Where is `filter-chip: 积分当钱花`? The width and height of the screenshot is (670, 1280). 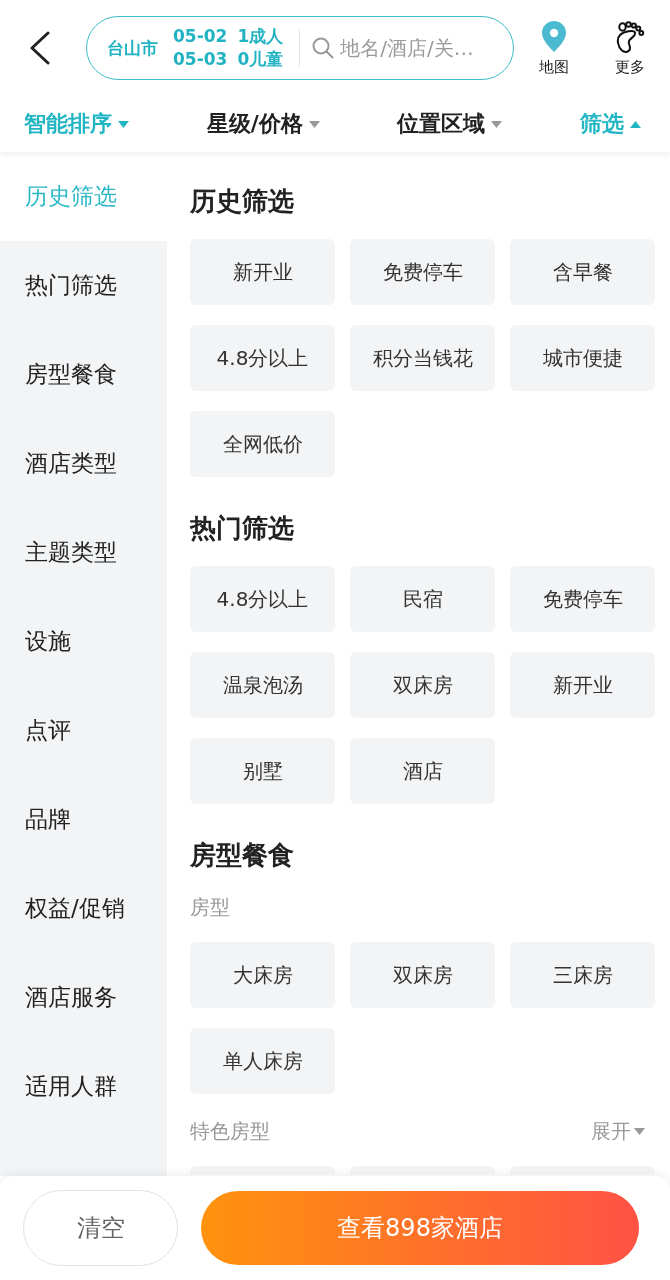
filter-chip: 积分当钱花 is located at coordinates (422, 358).